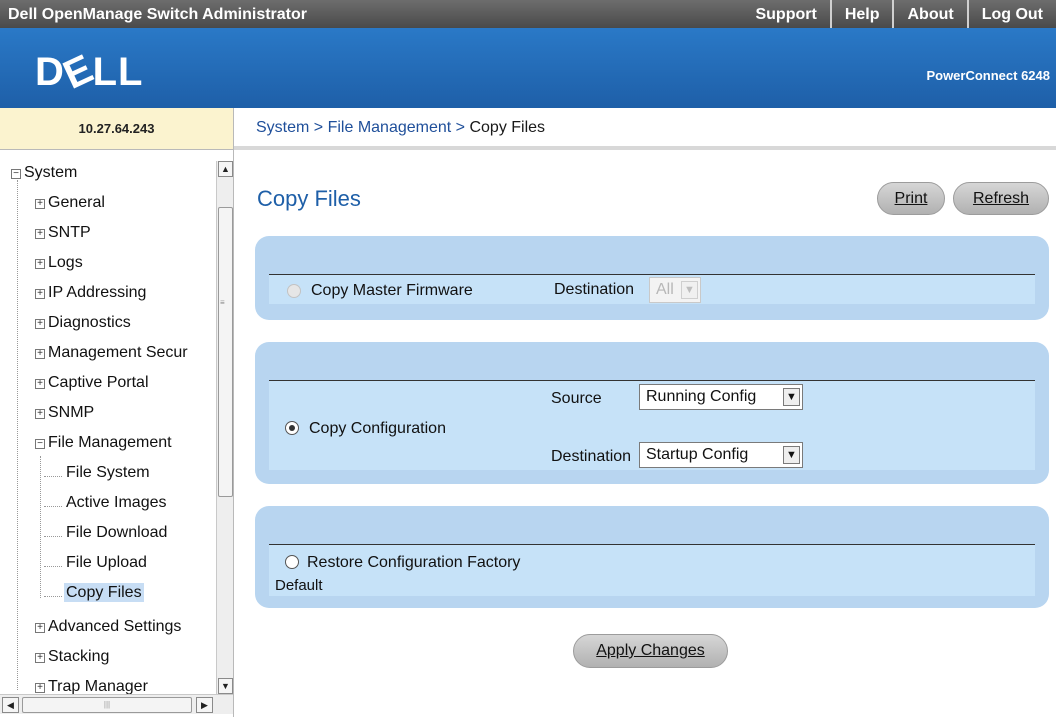 The image size is (1056, 717). I want to click on copy-configuration-radio, so click(292, 428).